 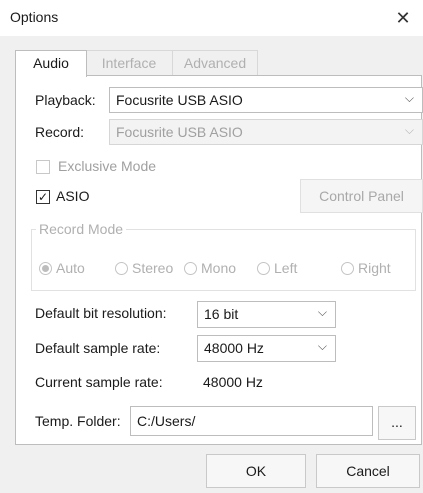 What do you see at coordinates (374, 268) in the screenshot?
I see `record-mode-right-label: Right` at bounding box center [374, 268].